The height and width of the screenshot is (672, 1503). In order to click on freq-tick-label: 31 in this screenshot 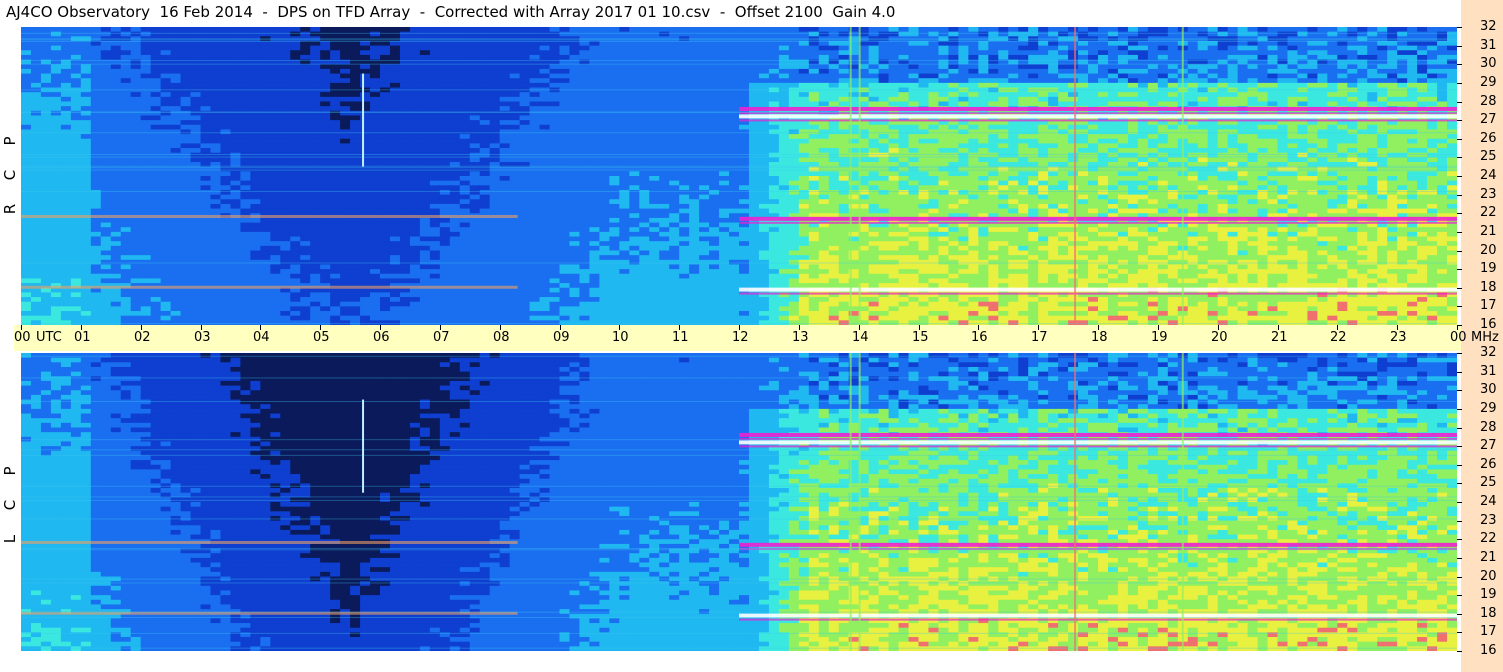, I will do `click(1488, 45)`.